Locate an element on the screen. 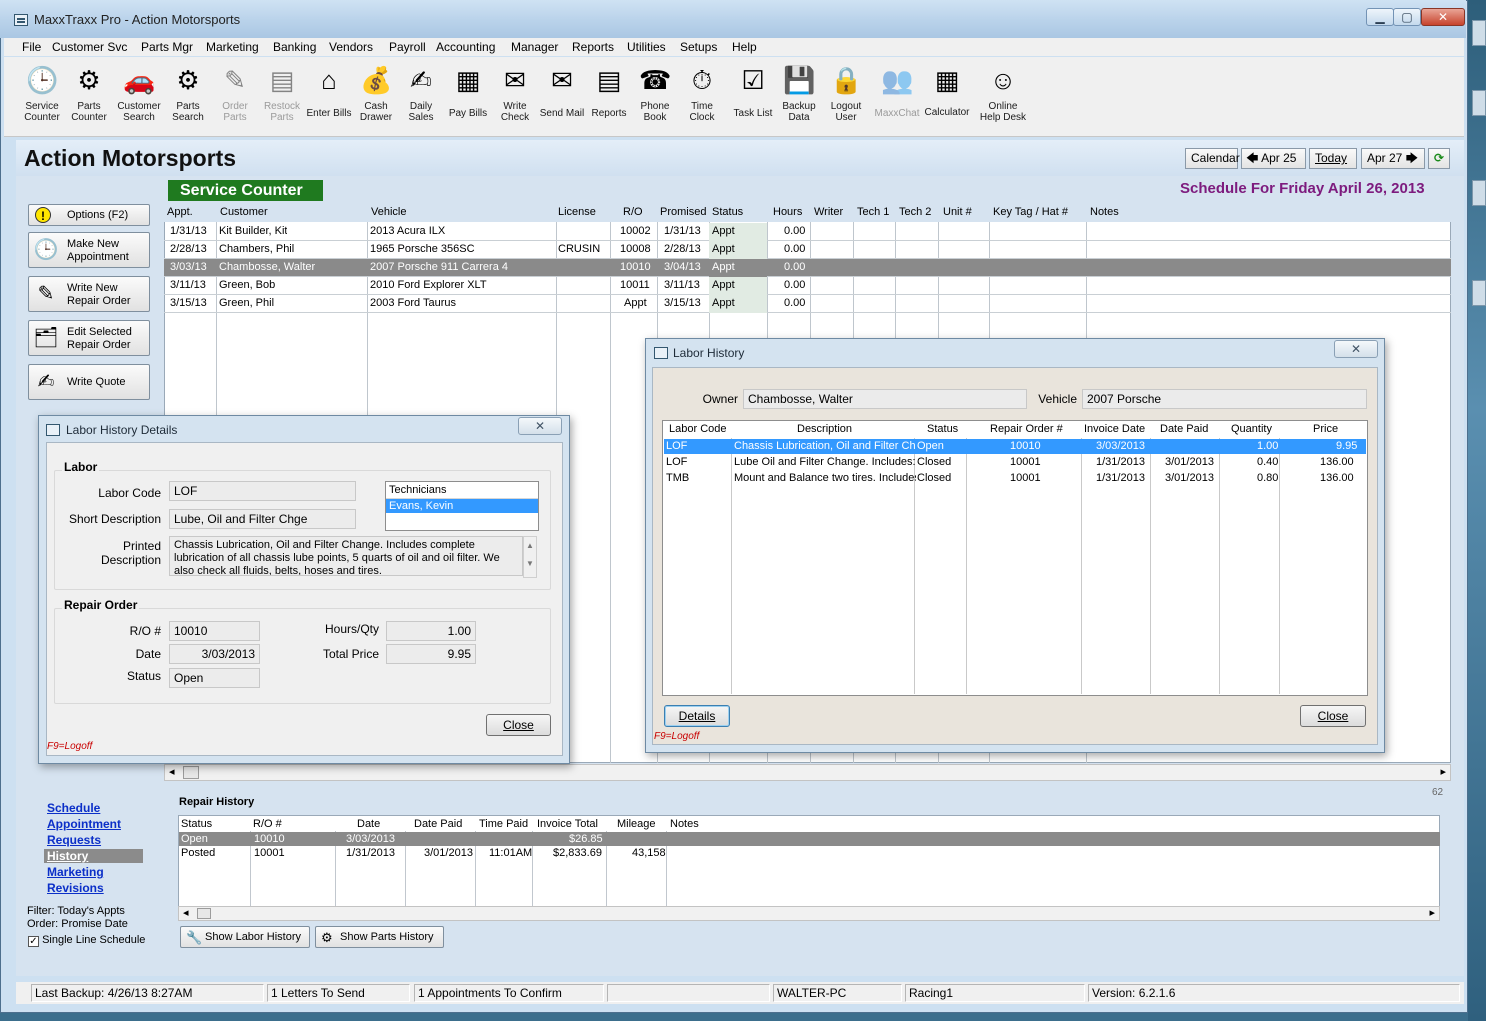 This screenshot has width=1486, height=1021. col-tech1: Tech 1 is located at coordinates (873, 212).